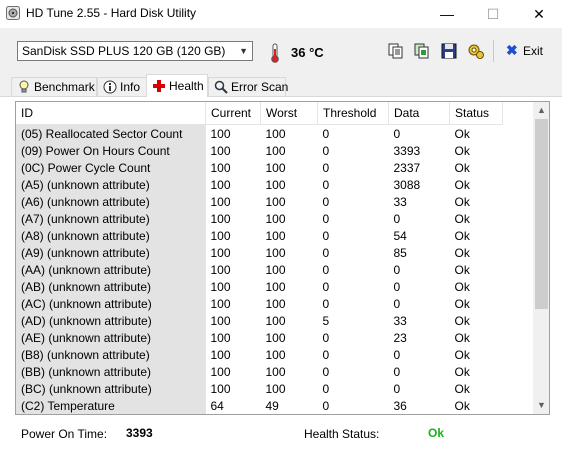 This screenshot has width=562, height=455. What do you see at coordinates (259, 337) in the screenshot?
I see `table-row: (AE) (unknown attribute) 100 100 0 23 Ok` at bounding box center [259, 337].